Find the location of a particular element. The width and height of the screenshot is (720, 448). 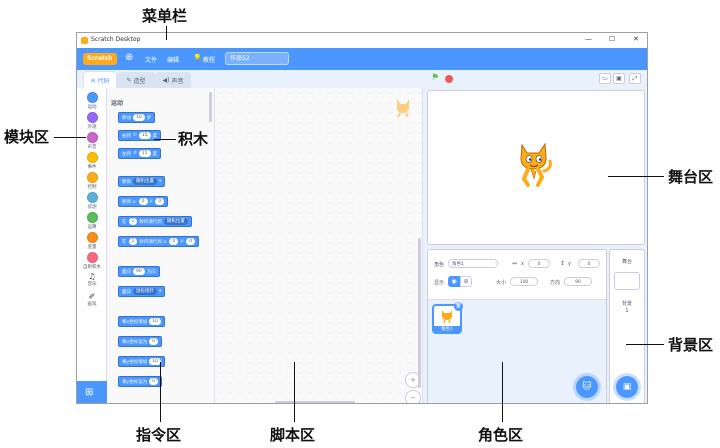

minimize-button: — is located at coordinates (588, 39).